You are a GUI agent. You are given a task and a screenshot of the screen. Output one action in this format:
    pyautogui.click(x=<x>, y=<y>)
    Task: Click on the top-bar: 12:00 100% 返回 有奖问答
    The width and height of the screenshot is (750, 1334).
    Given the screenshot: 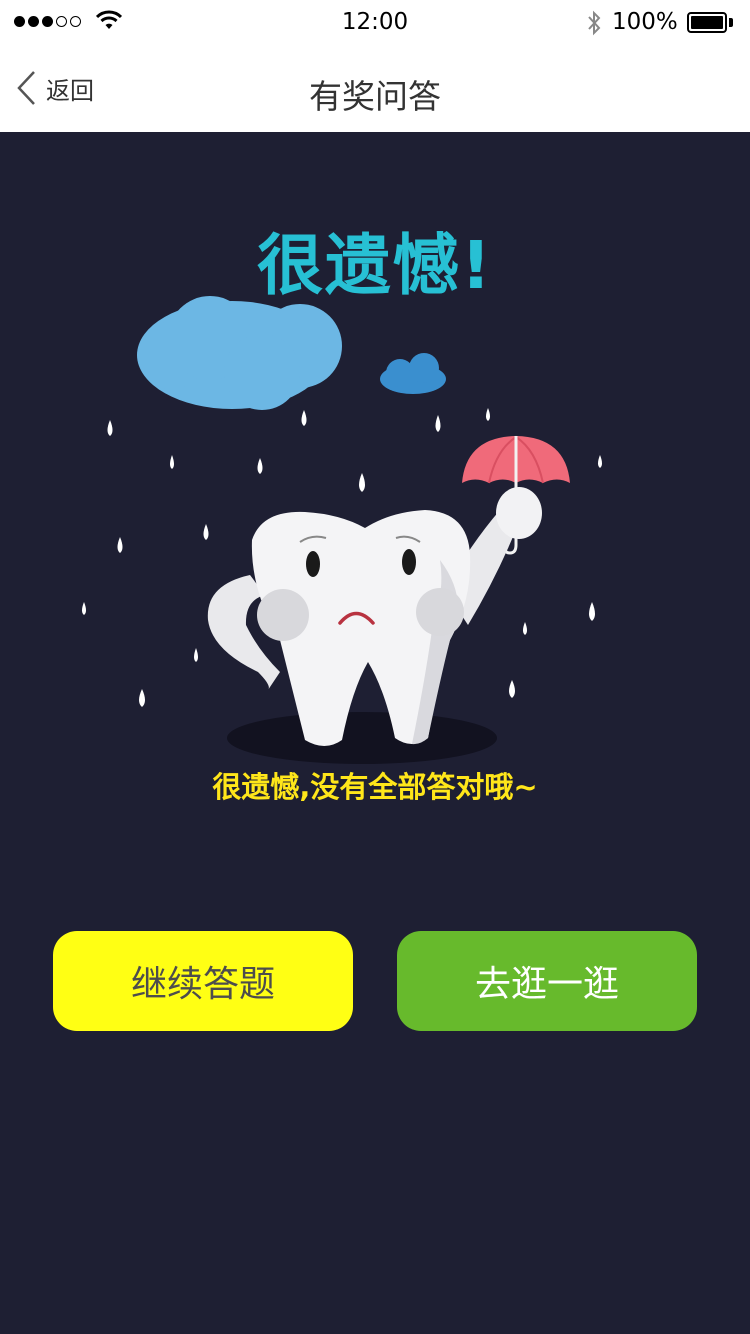 What is the action you would take?
    pyautogui.click(x=375, y=66)
    